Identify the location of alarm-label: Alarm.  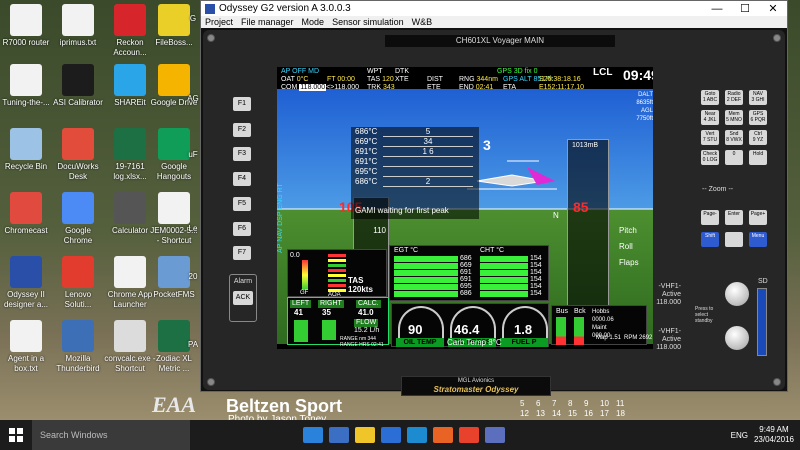
(243, 281).